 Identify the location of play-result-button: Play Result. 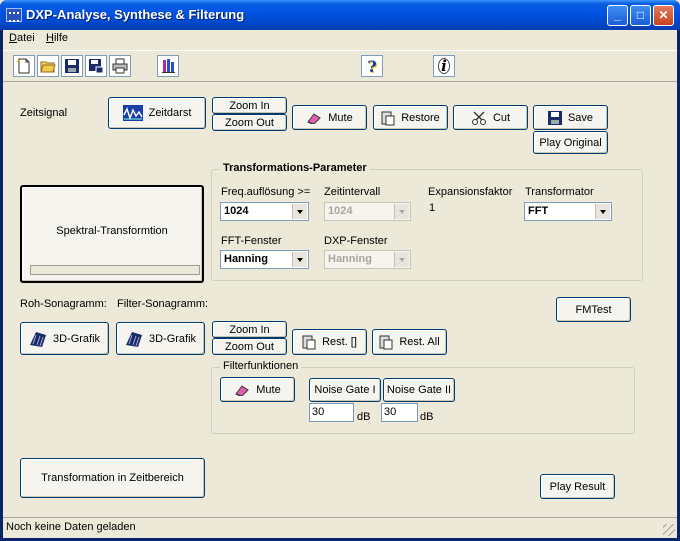
(577, 486).